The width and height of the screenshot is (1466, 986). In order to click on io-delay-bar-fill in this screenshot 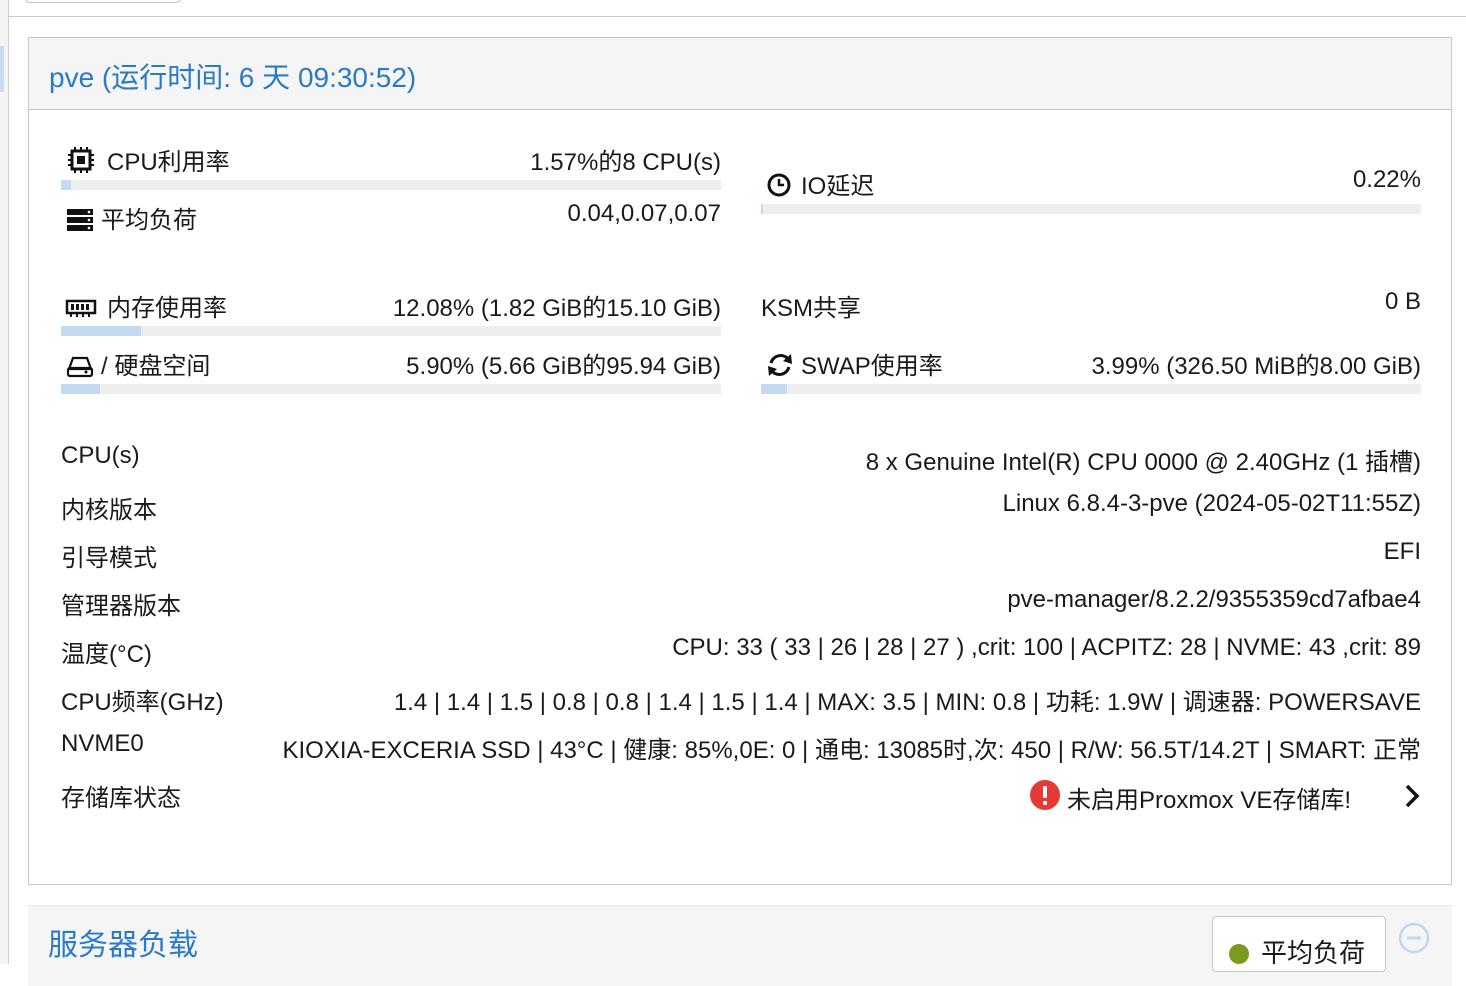, I will do `click(762, 209)`.